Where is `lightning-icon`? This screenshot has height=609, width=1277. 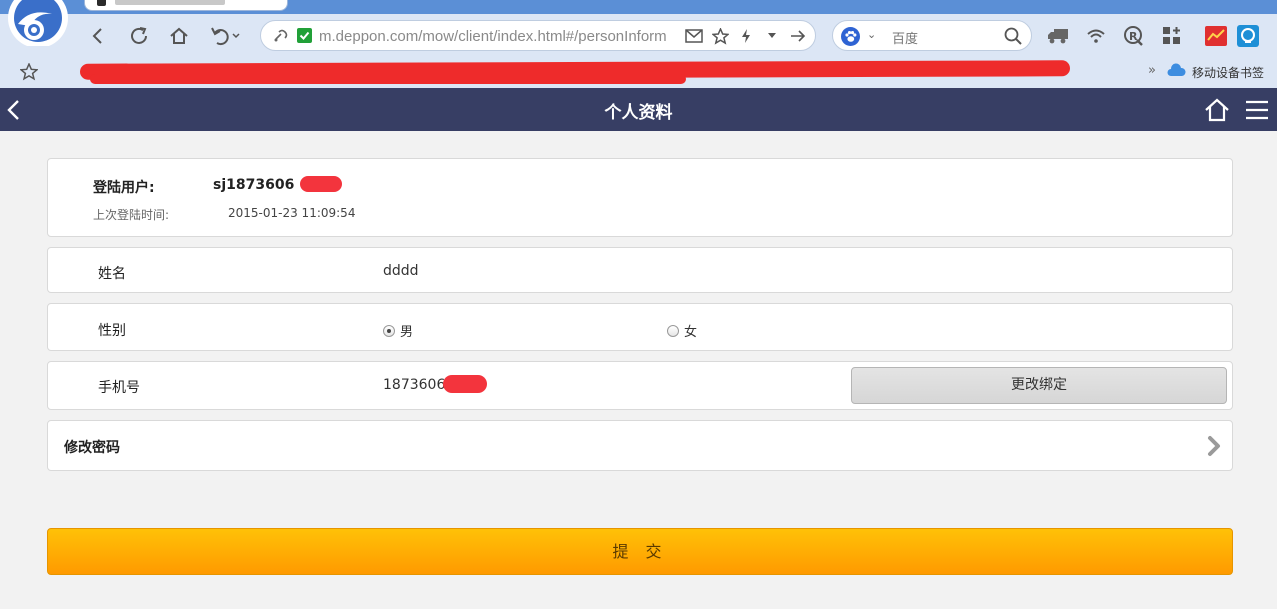
lightning-icon is located at coordinates (746, 36).